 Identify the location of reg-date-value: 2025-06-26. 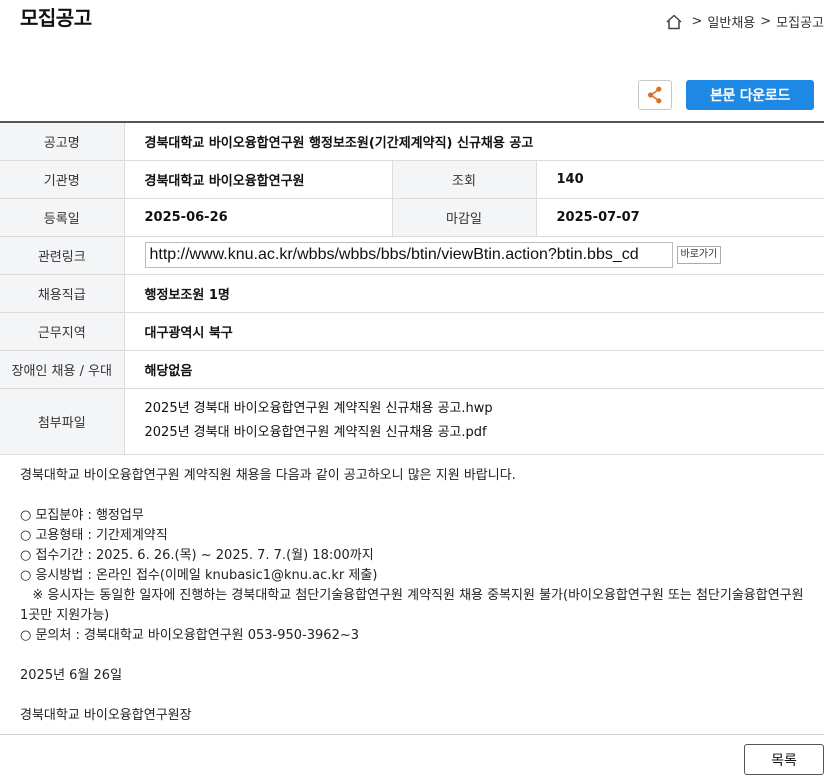
(258, 217).